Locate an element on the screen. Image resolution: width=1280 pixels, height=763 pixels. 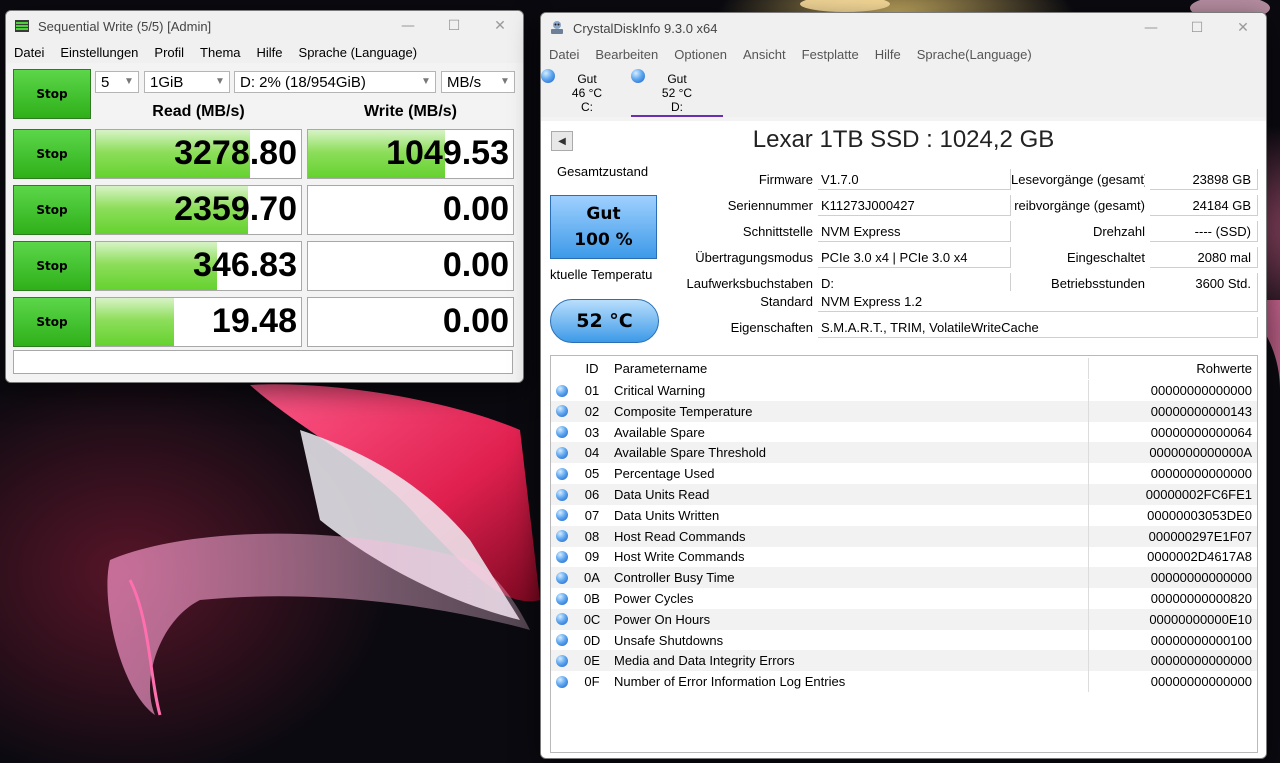
smart-table-row: 09 Host Write Commands 0000002D4617A8 is located at coordinates (904, 557).